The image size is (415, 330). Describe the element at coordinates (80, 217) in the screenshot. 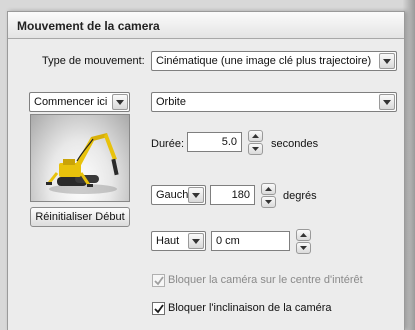

I see `reset-start-button: Réinitialiser Début` at that location.